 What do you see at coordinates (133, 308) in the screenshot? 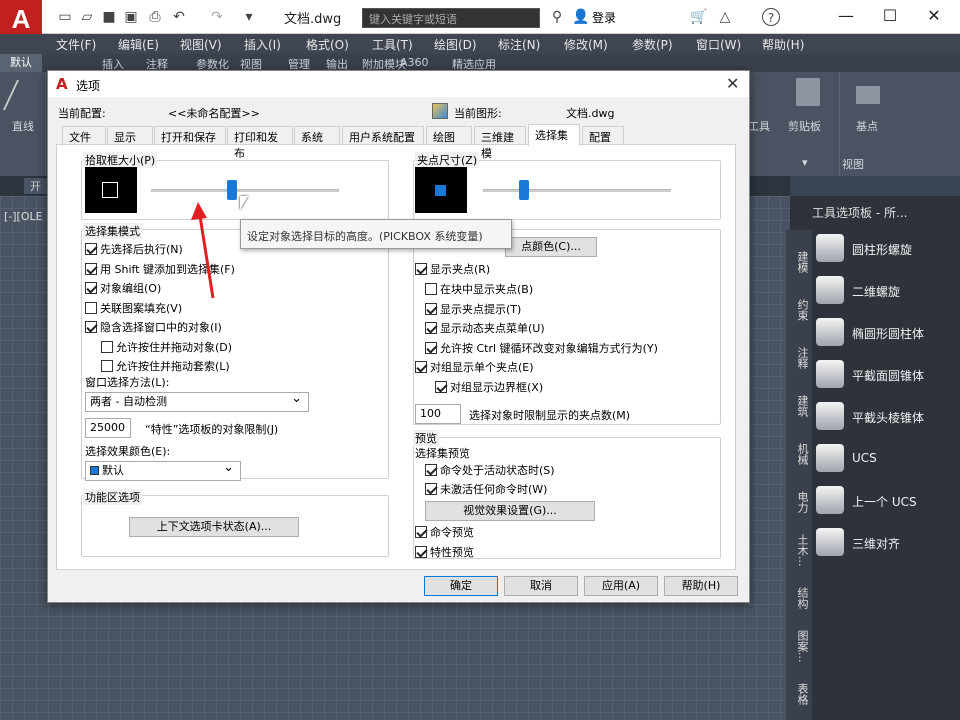
I see `selection-mode-checkbox: 关联图案填充(V)` at bounding box center [133, 308].